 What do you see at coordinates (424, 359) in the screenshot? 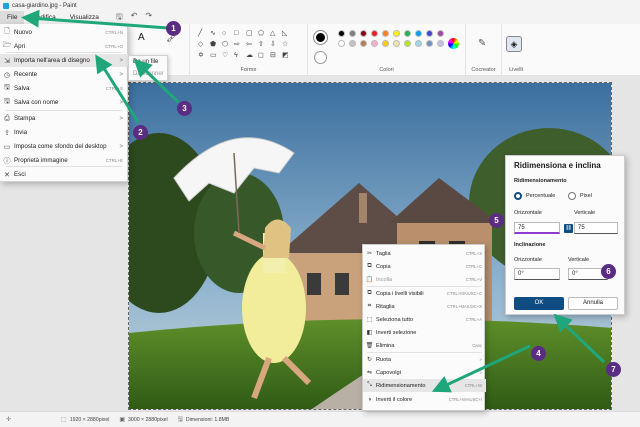
I see `context-menu-item: ↻ Ruota >` at bounding box center [424, 359].